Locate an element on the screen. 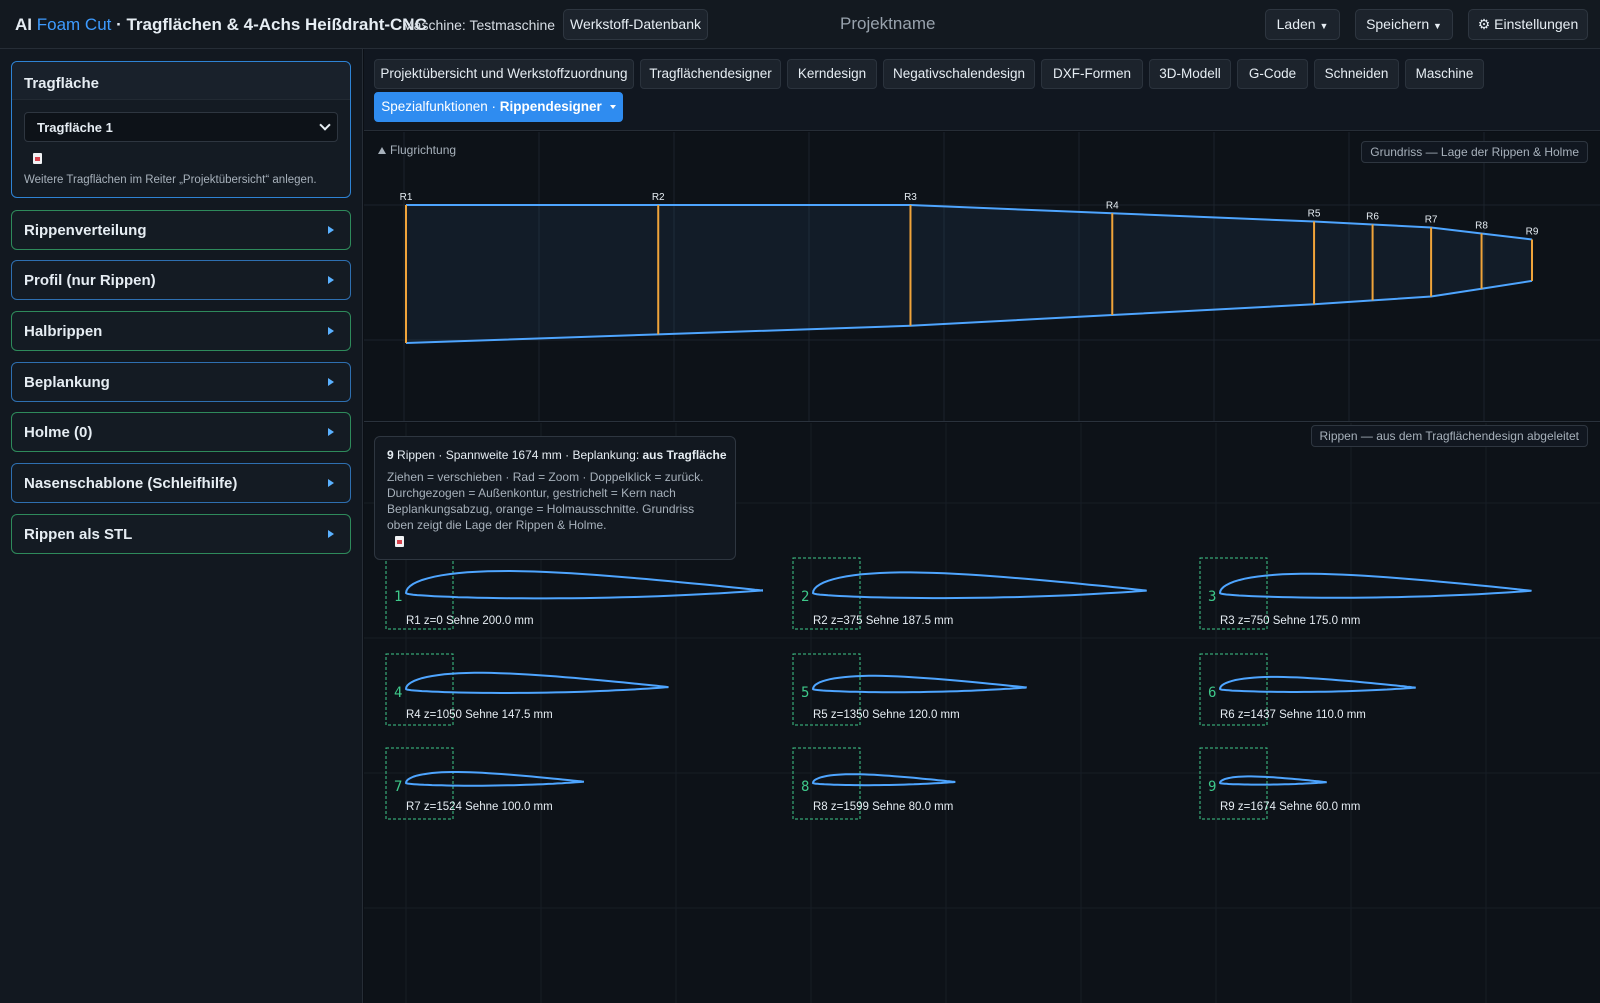  rib-caption: R5 z=1350 Sehne 120.0 mm is located at coordinates (886, 715).